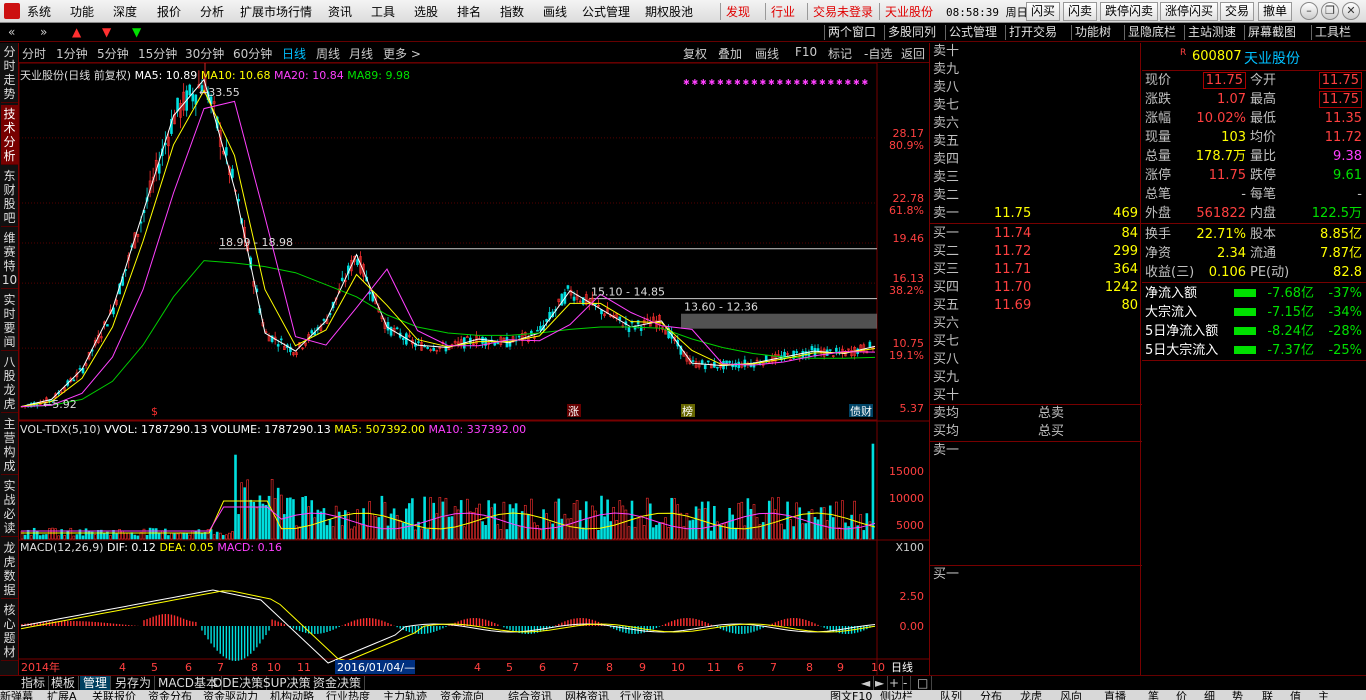 This screenshot has width=1366, height=700. I want to click on period-4: 30分钟, so click(204, 53).